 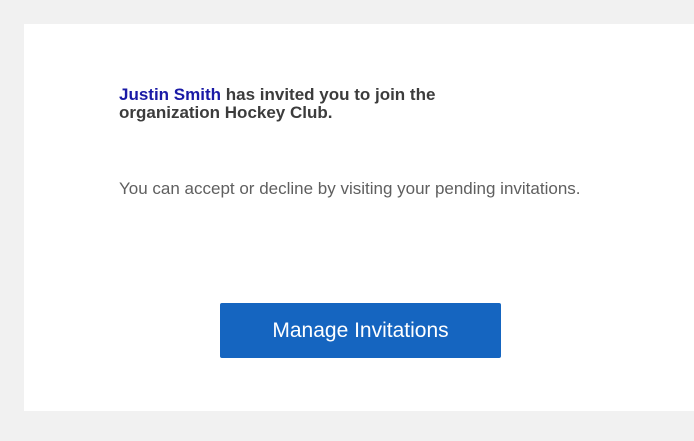 What do you see at coordinates (328, 94) in the screenshot?
I see `invitation-text: has invited you to join the` at bounding box center [328, 94].